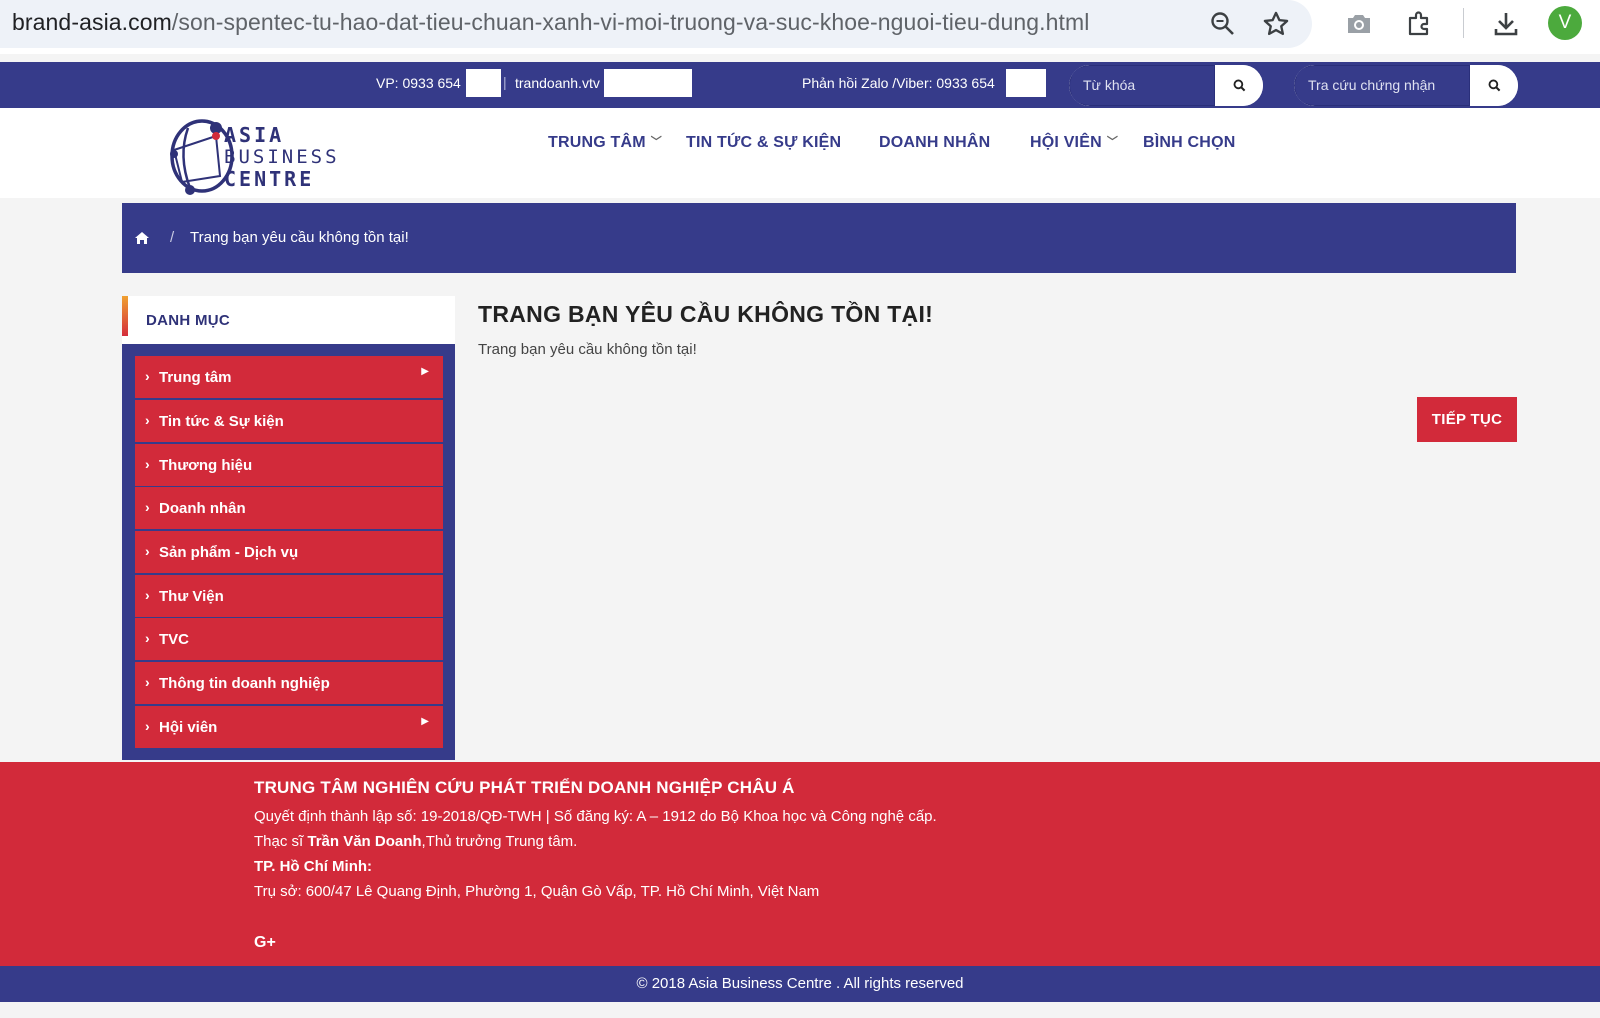 The image size is (1600, 1018). Describe the element at coordinates (1506, 24) in the screenshot. I see `download-icon` at that location.